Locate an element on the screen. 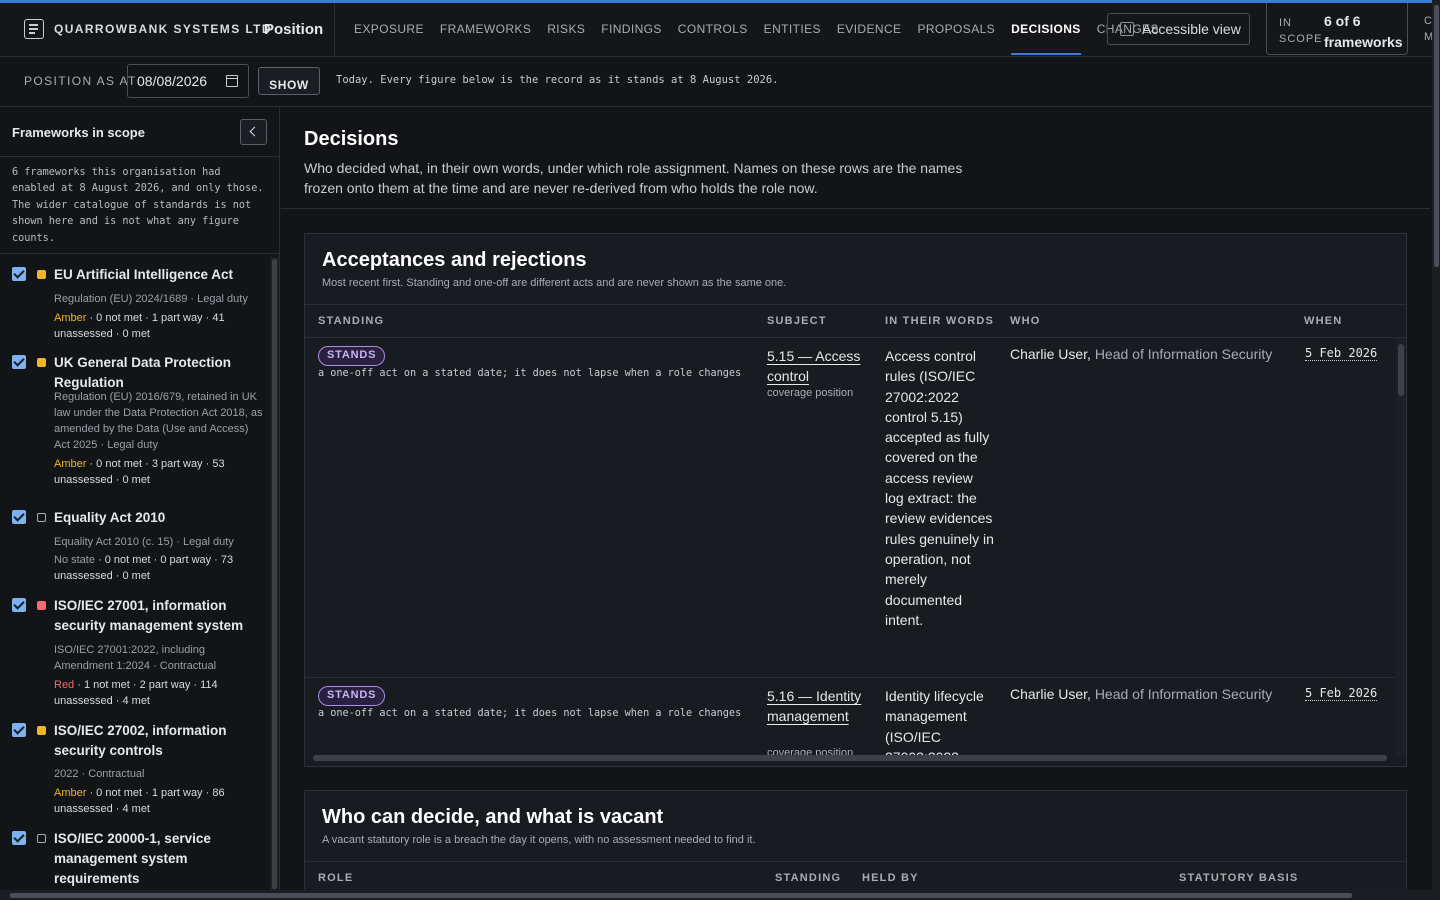  accessible-view-label: Accessible view is located at coordinates (1191, 29).